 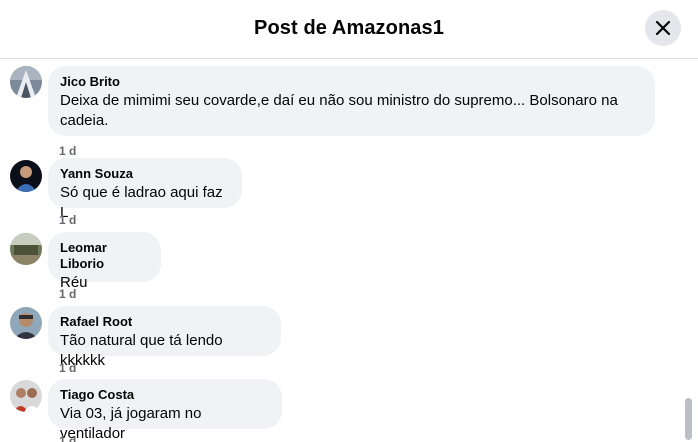 I want to click on close-icon, so click(x=663, y=28).